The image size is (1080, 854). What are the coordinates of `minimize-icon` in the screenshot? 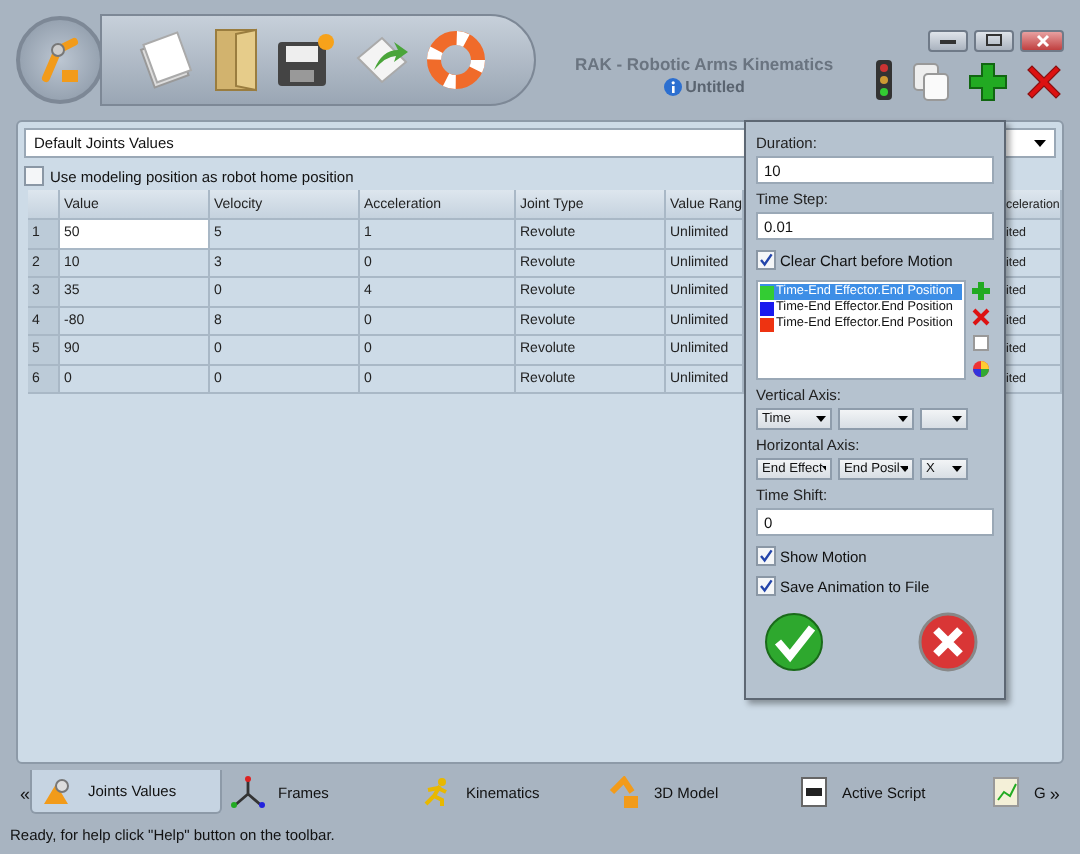 It's located at (948, 40).